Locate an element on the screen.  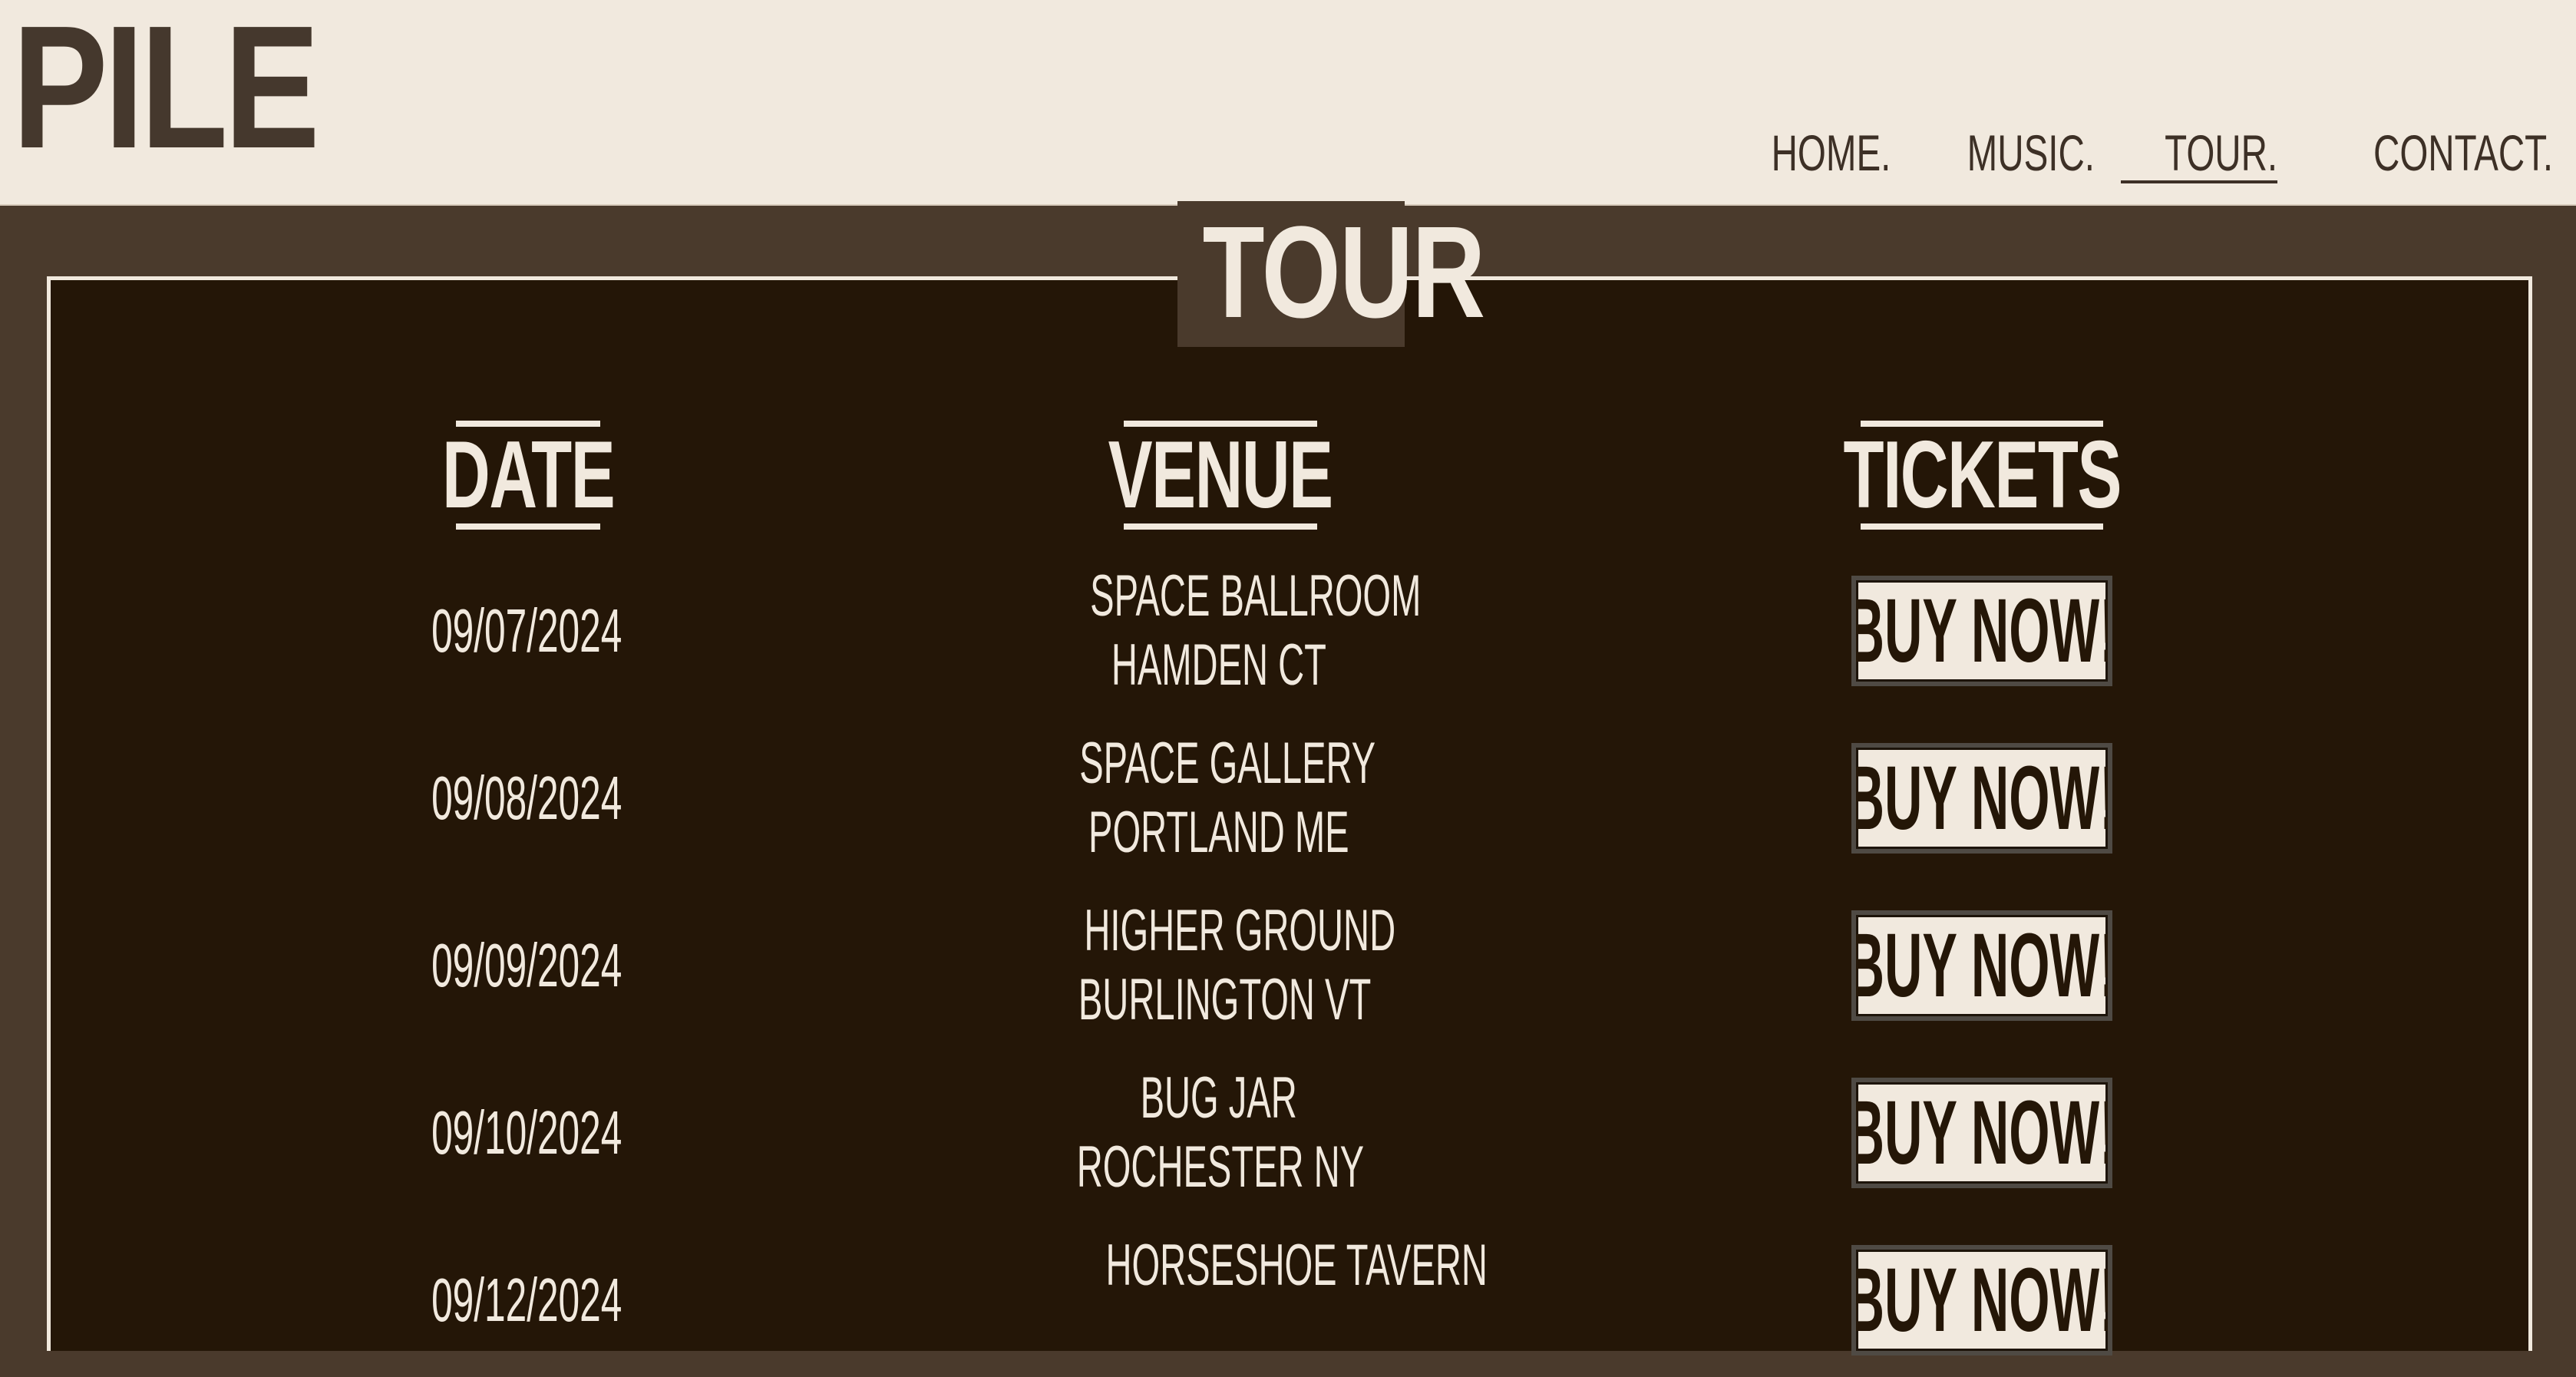
nav-home-wrap: HOME. is located at coordinates (1808, 149).